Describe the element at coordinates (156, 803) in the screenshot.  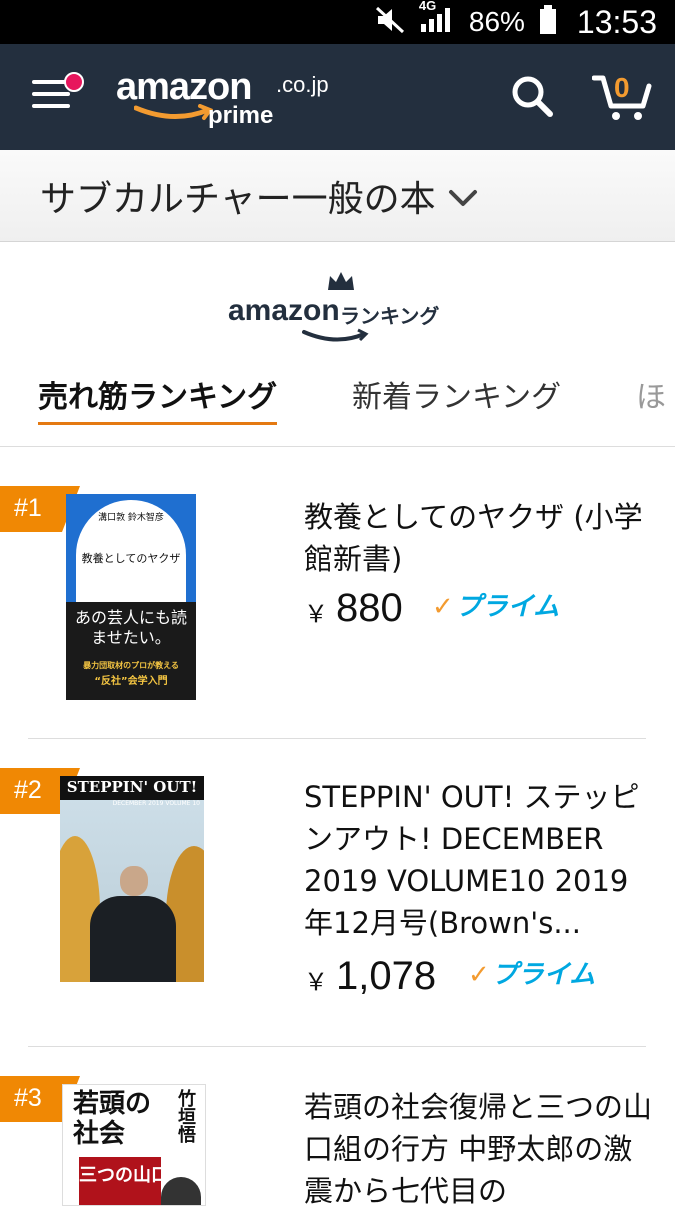
I see `cover-issue: DECEMBER 2019 VOLUME 10` at that location.